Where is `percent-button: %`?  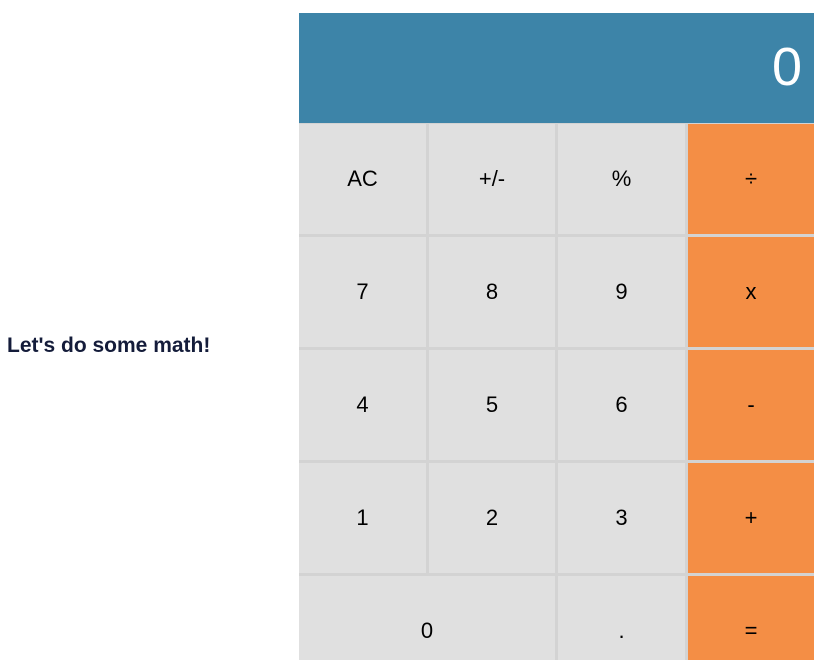 percent-button: % is located at coordinates (621, 179).